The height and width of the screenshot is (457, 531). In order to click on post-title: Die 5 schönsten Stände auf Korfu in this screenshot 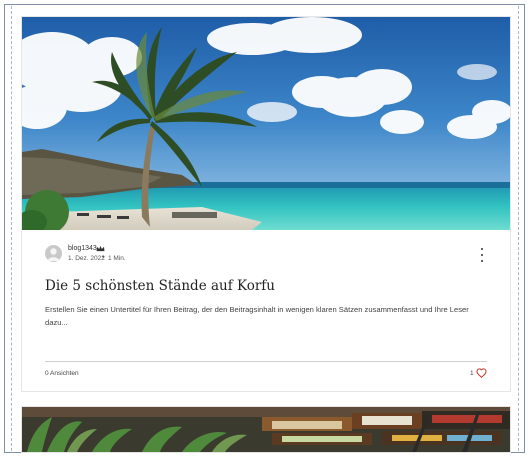, I will do `click(267, 286)`.